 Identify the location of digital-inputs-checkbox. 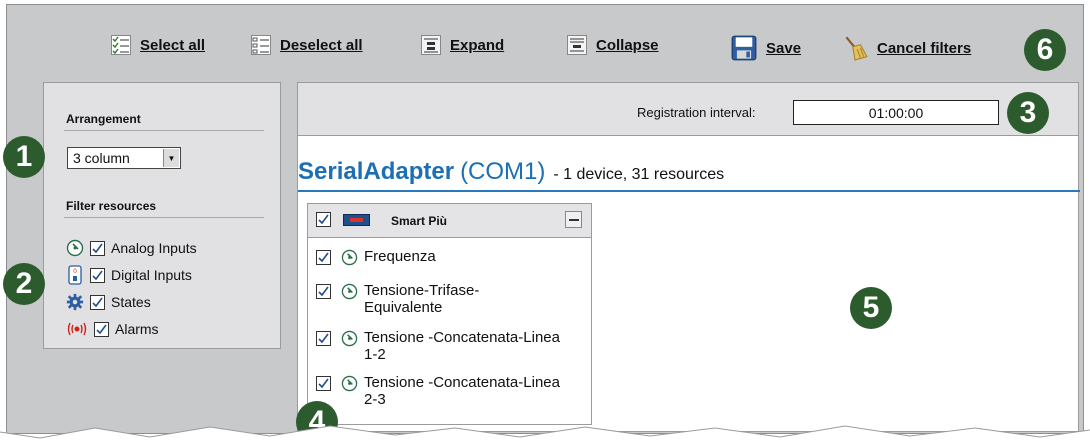
(97, 275).